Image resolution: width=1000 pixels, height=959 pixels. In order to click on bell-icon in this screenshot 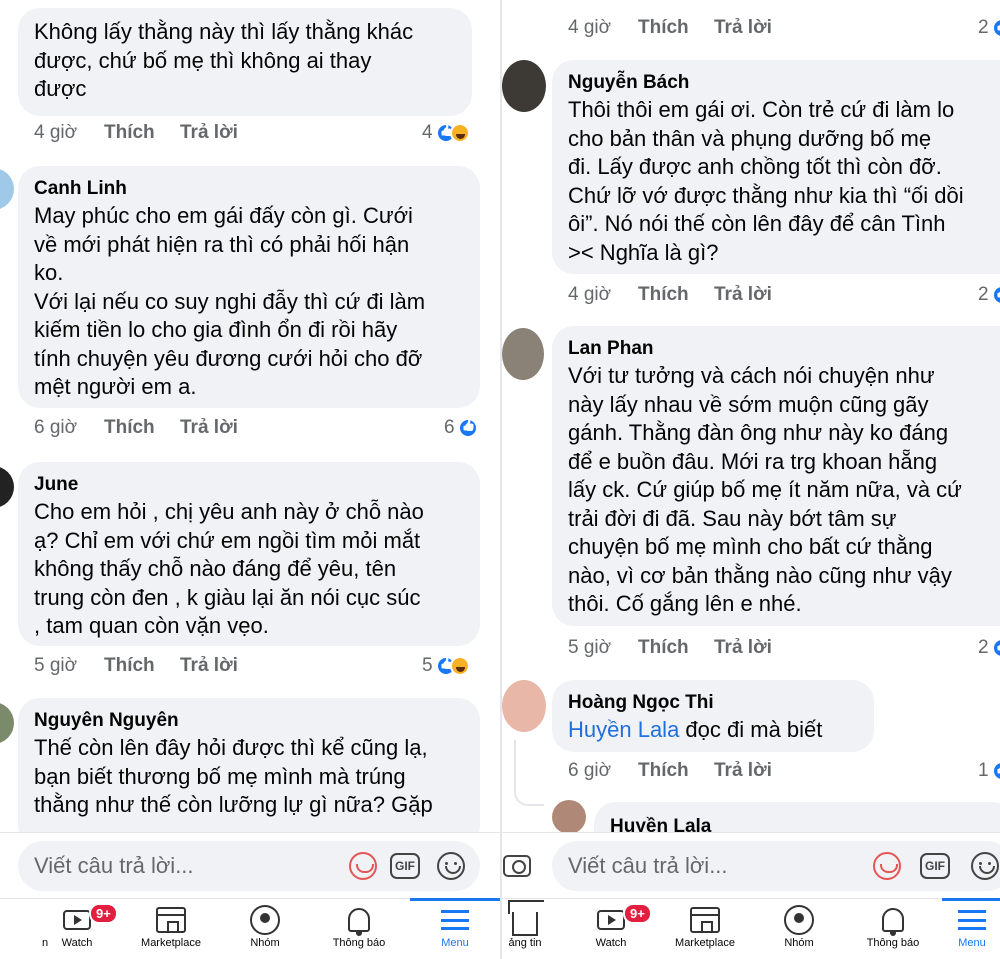, I will do `click(359, 920)`.